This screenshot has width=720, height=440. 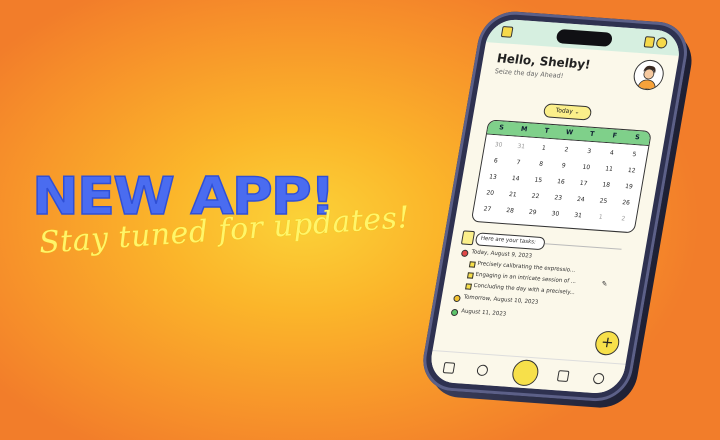 I want to click on clock-icon, so click(x=482, y=370).